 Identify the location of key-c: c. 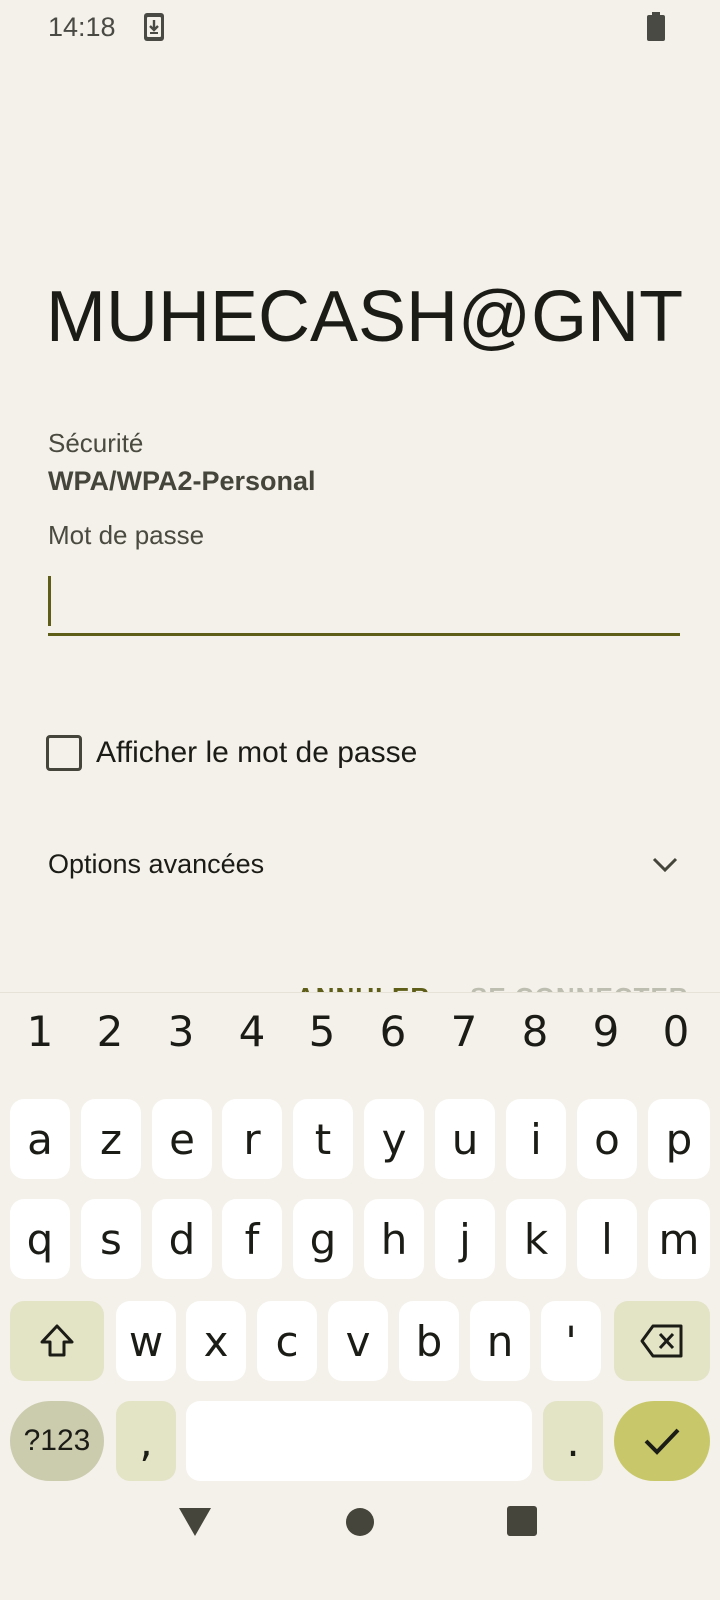
(287, 1341).